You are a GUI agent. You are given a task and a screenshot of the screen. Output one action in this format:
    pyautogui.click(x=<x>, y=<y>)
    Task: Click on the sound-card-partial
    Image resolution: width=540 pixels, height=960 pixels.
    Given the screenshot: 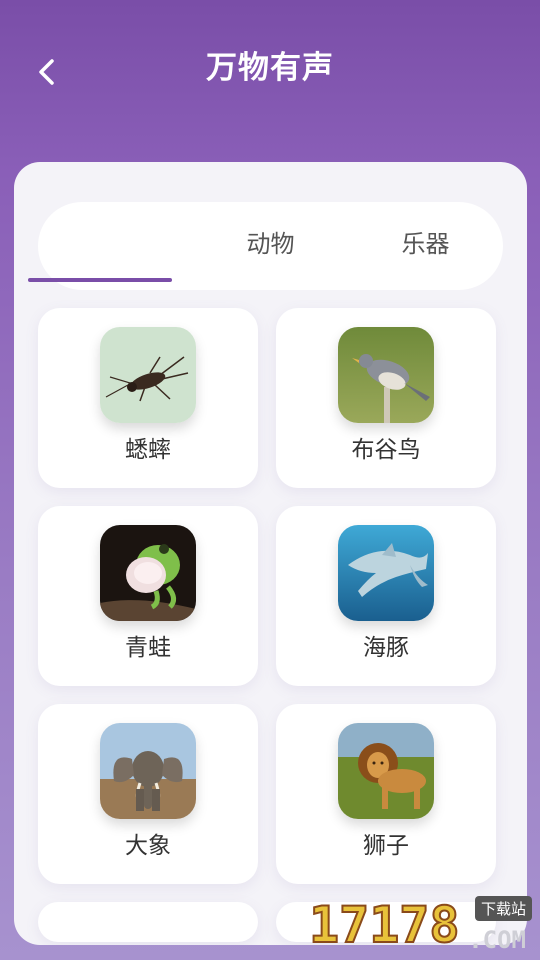 What is the action you would take?
    pyautogui.click(x=148, y=922)
    